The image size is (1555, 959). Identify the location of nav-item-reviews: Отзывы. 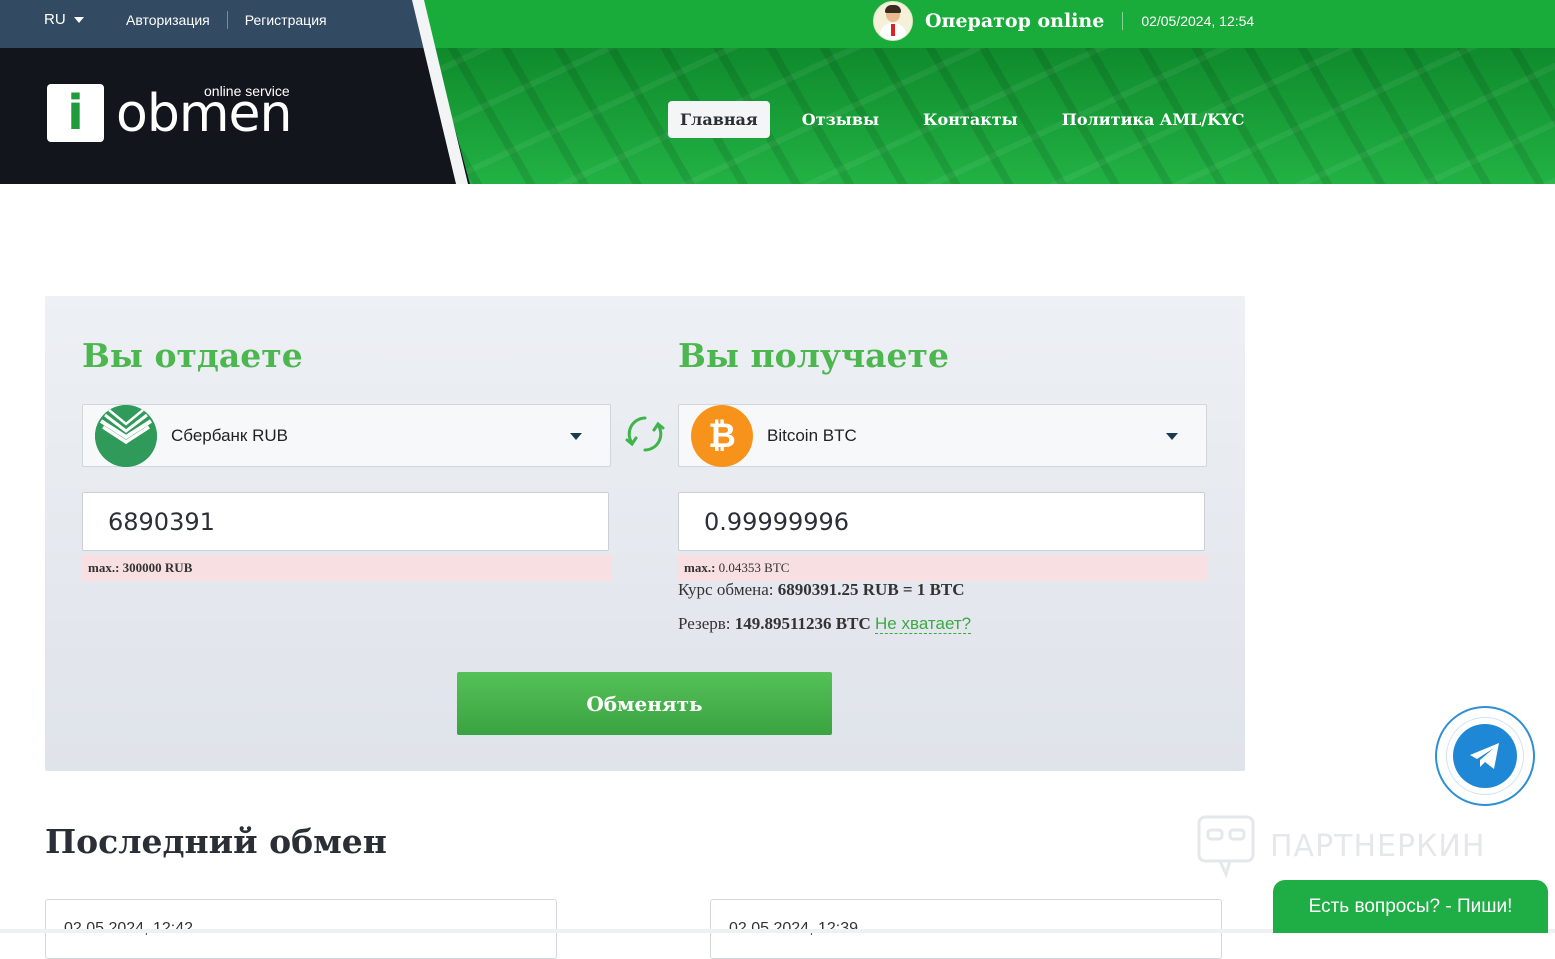
(840, 119).